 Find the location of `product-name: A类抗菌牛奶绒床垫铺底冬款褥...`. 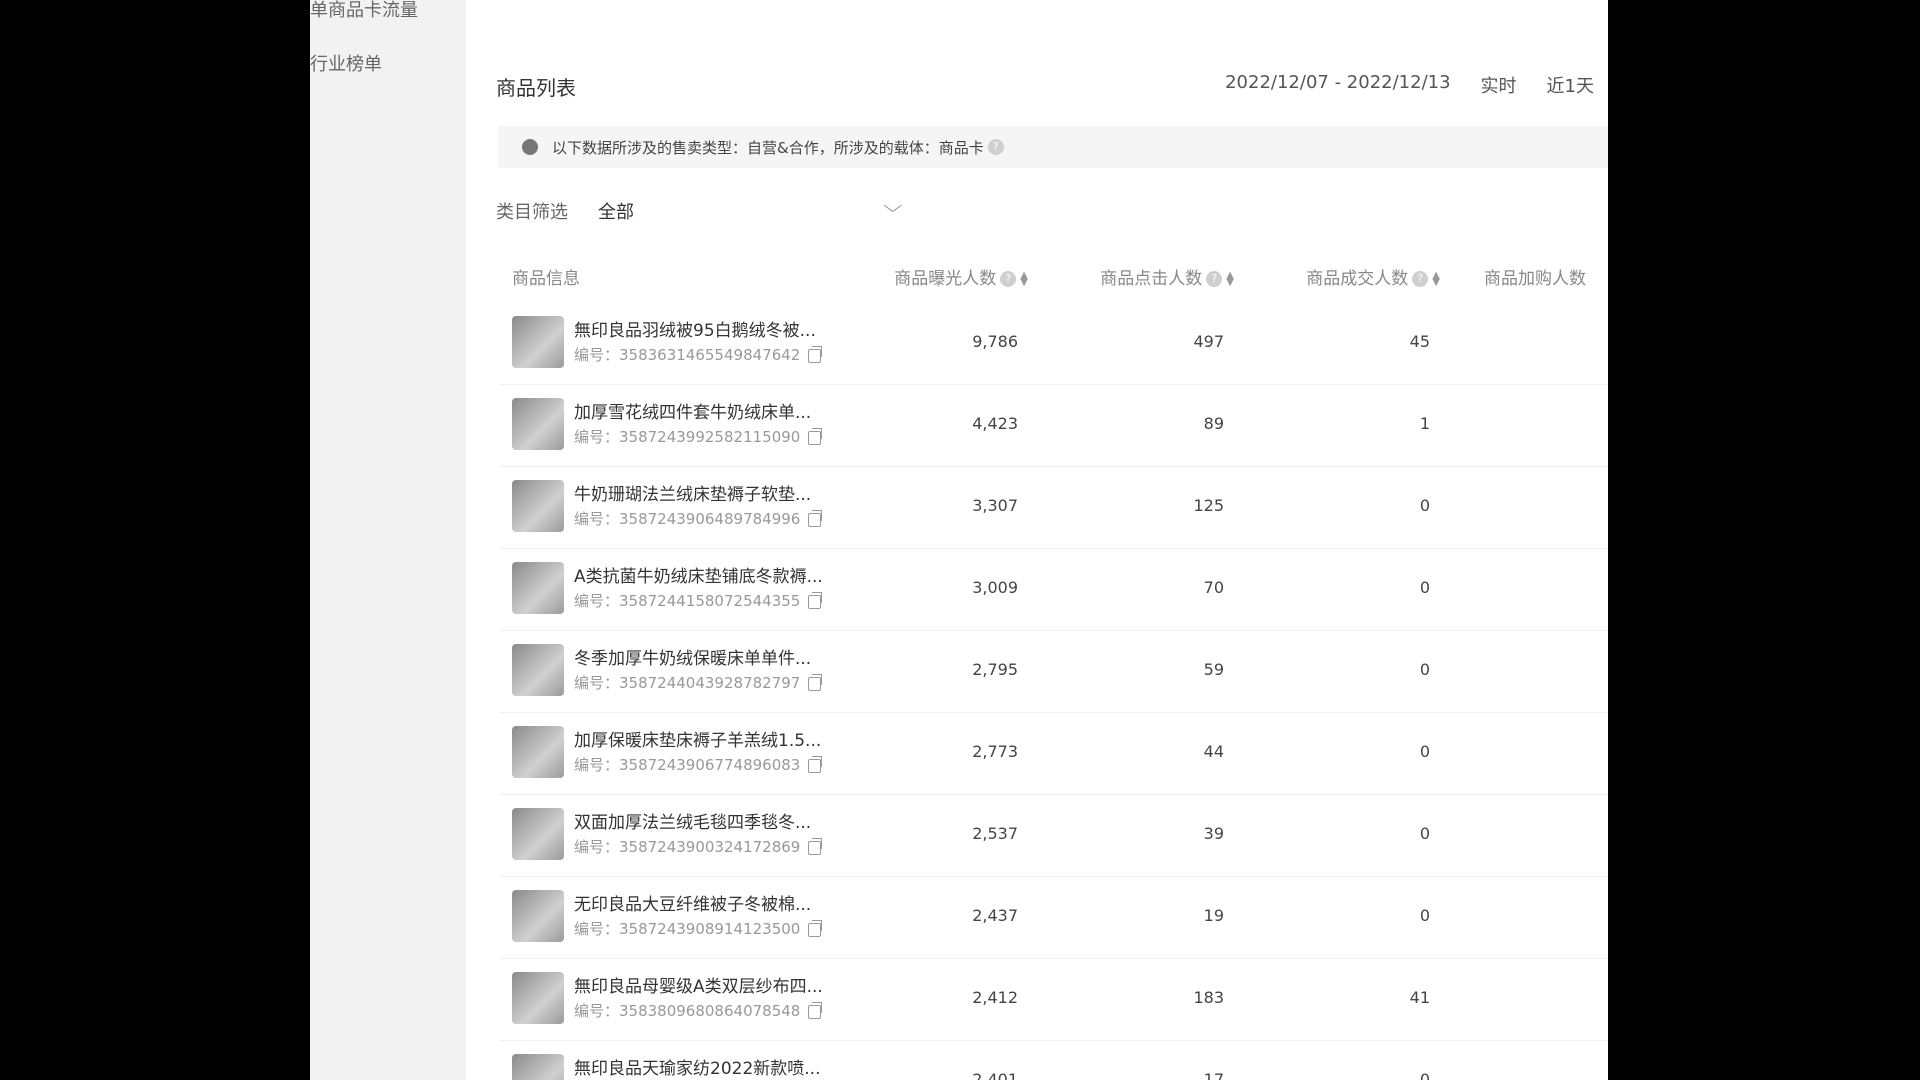

product-name: A类抗菌牛奶绒床垫铺底冬款褥... is located at coordinates (698, 574).